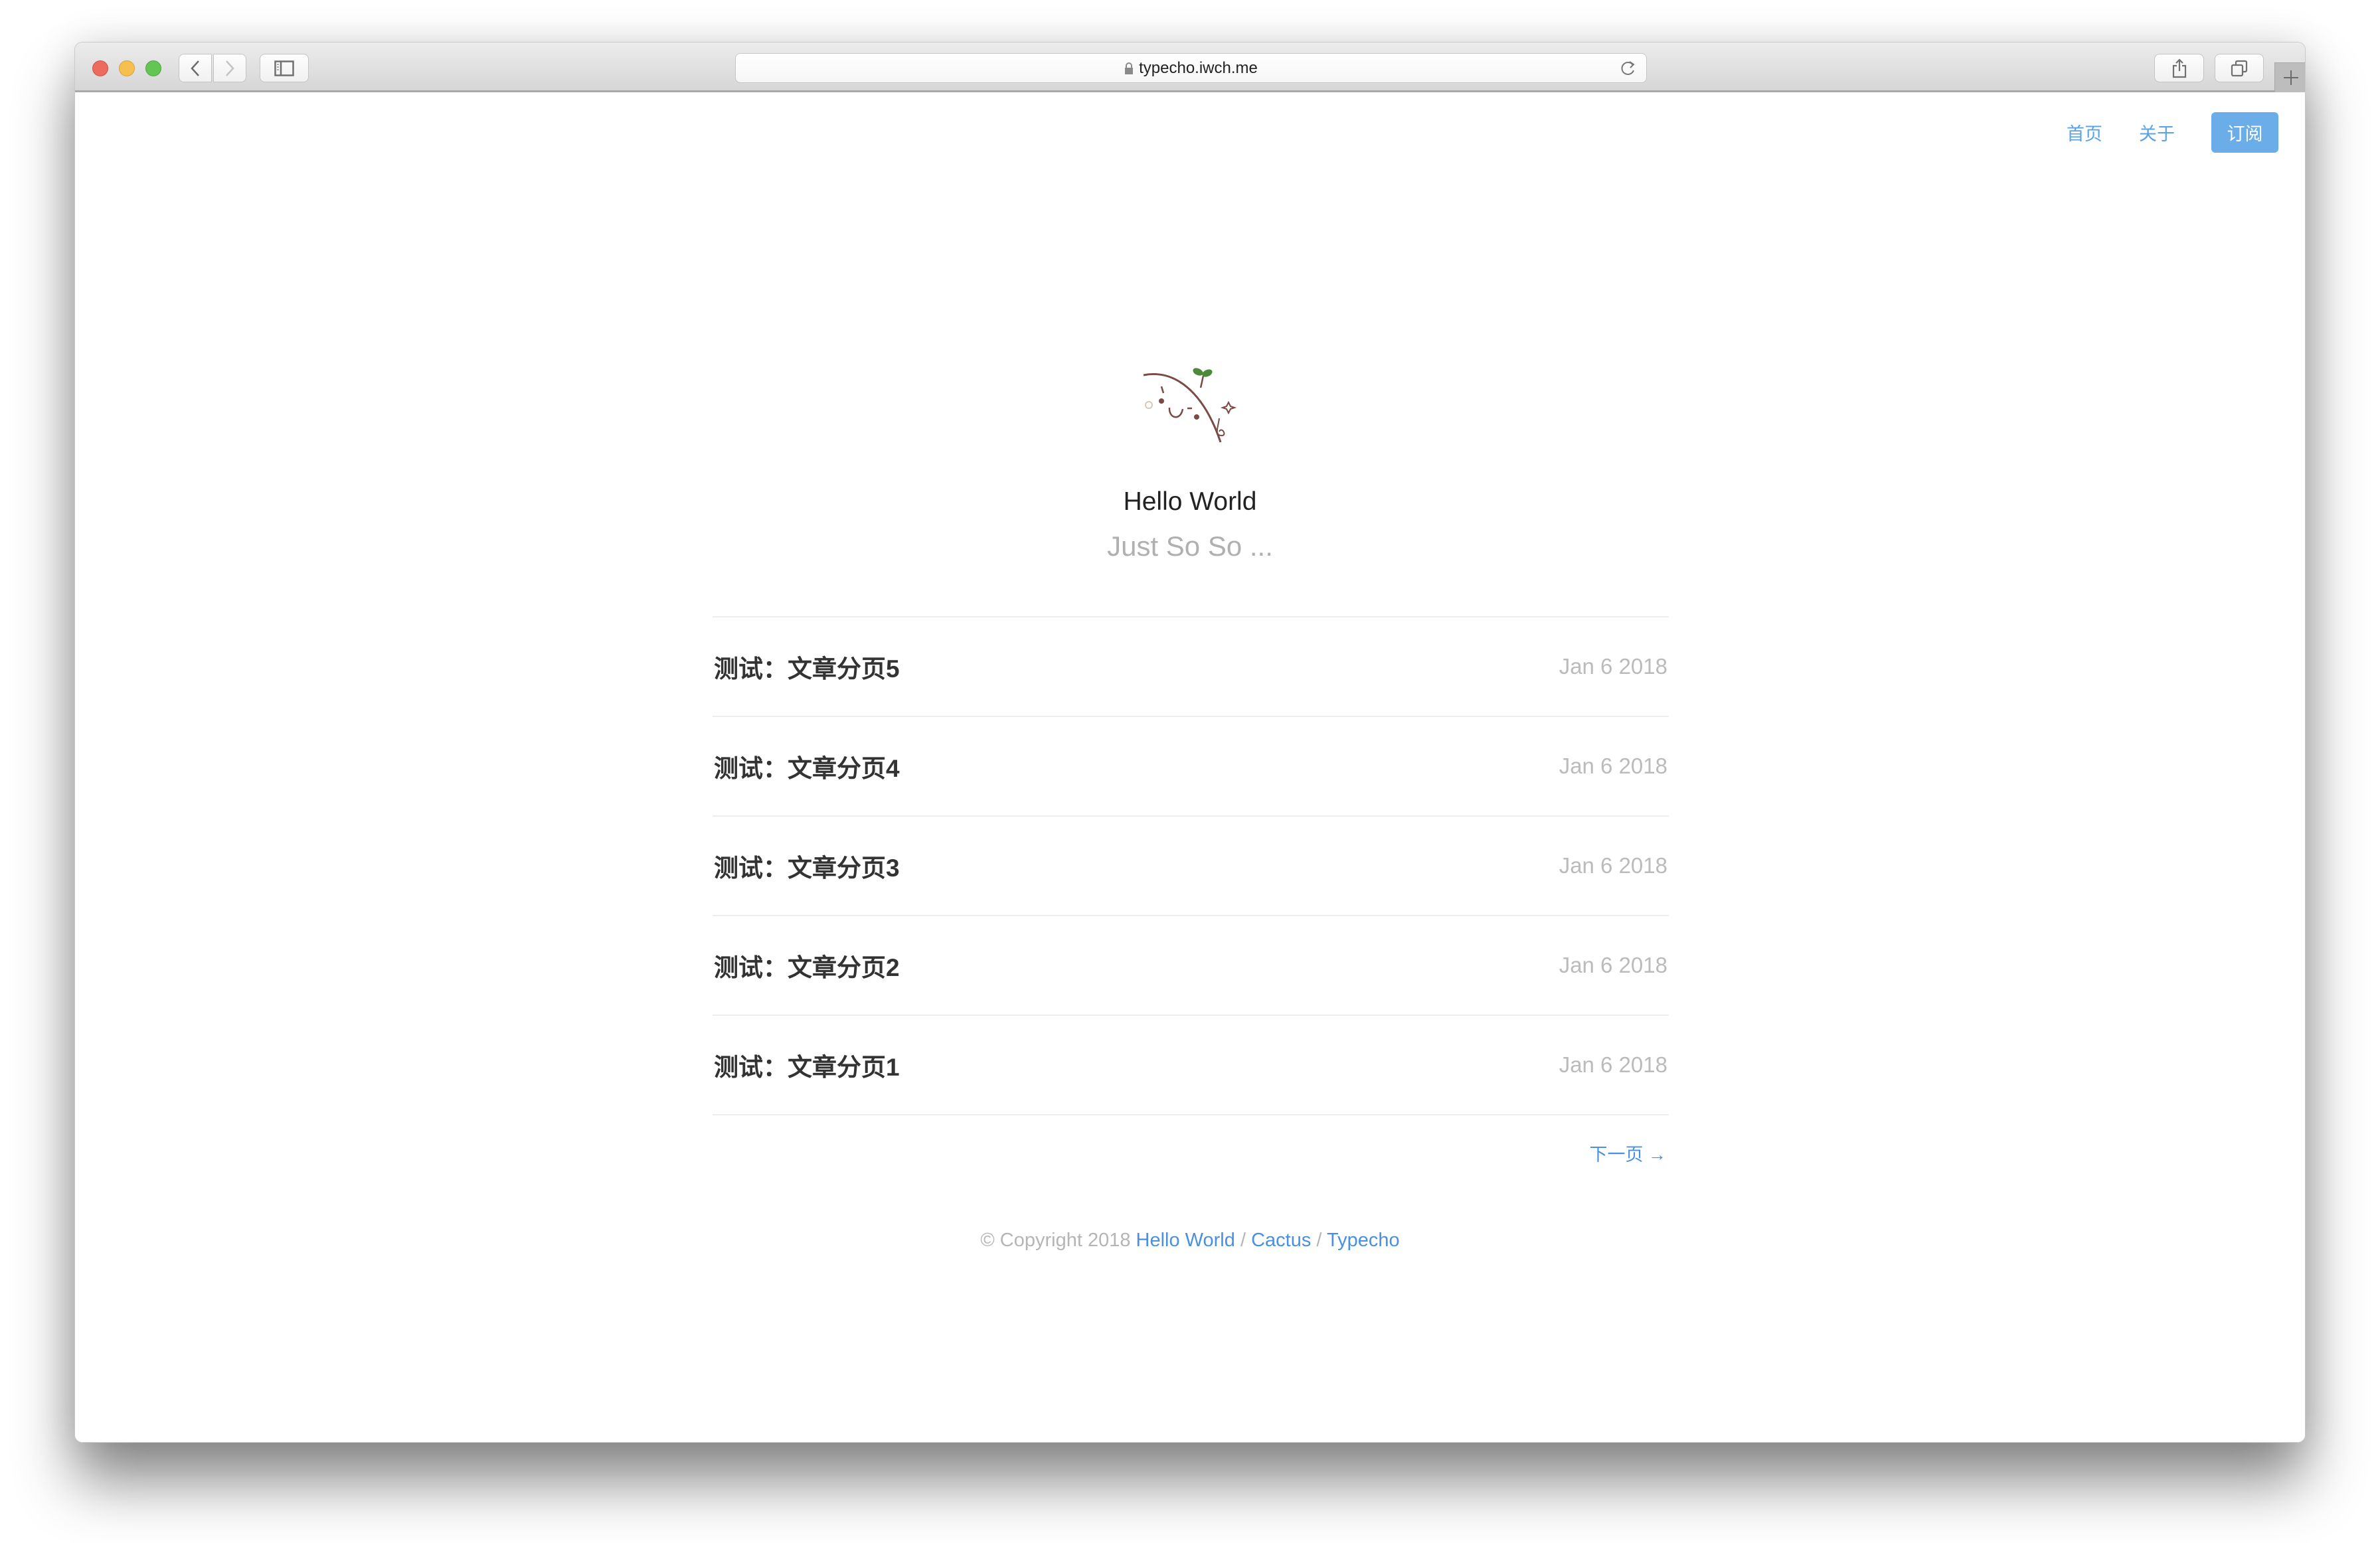 This screenshot has width=2380, height=1543. I want to click on post-title-link: 测试：文章分页1, so click(806, 1065).